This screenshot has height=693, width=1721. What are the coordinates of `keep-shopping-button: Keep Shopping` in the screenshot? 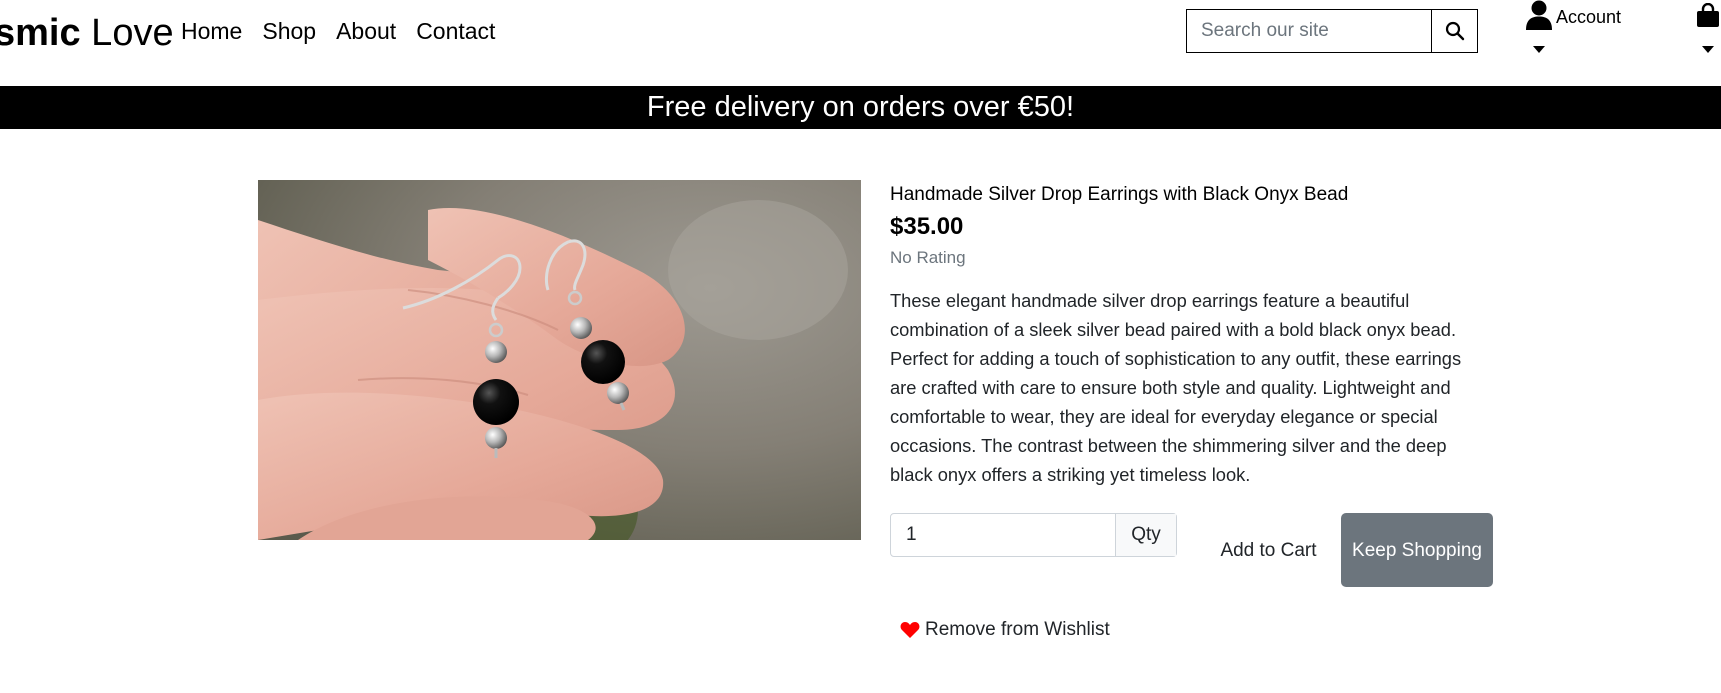 It's located at (1417, 550).